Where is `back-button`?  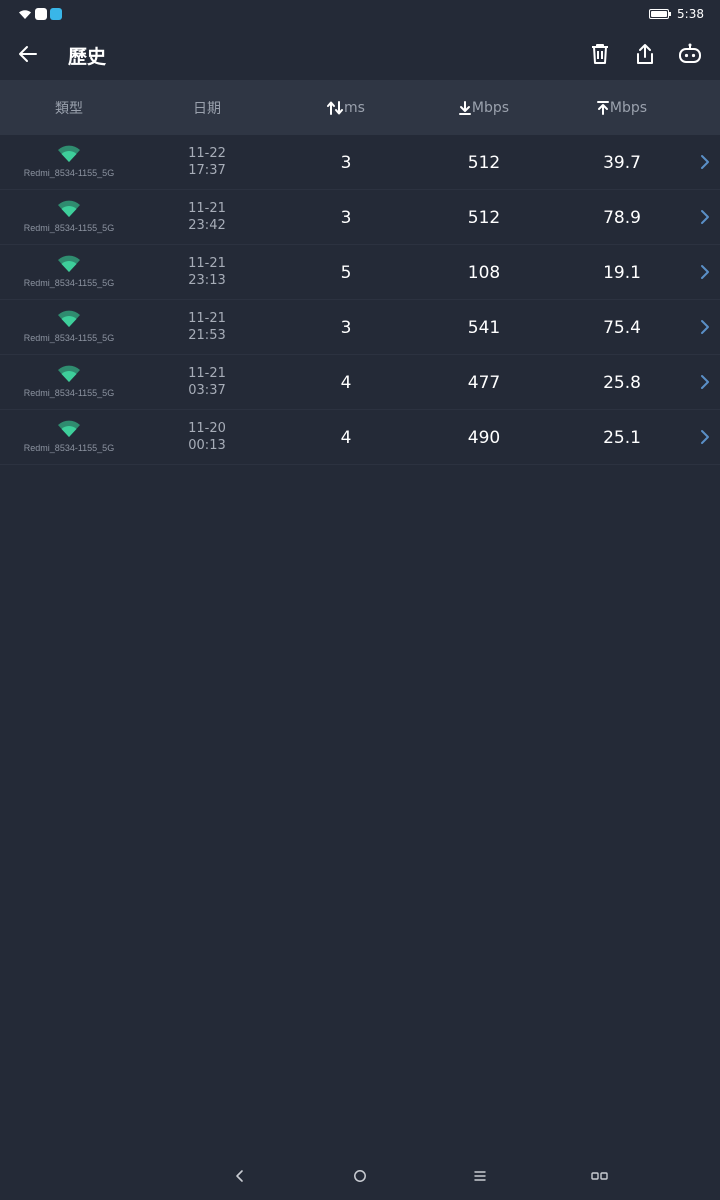
back-button is located at coordinates (28, 54).